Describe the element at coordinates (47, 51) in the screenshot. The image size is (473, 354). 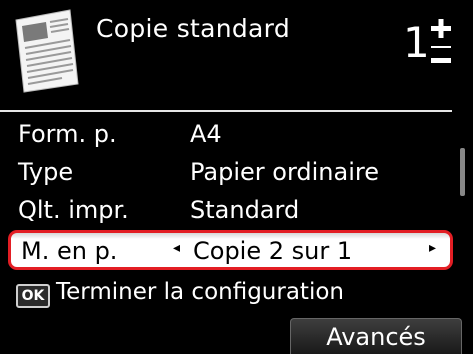
I see `document-thumbnail-icon` at that location.